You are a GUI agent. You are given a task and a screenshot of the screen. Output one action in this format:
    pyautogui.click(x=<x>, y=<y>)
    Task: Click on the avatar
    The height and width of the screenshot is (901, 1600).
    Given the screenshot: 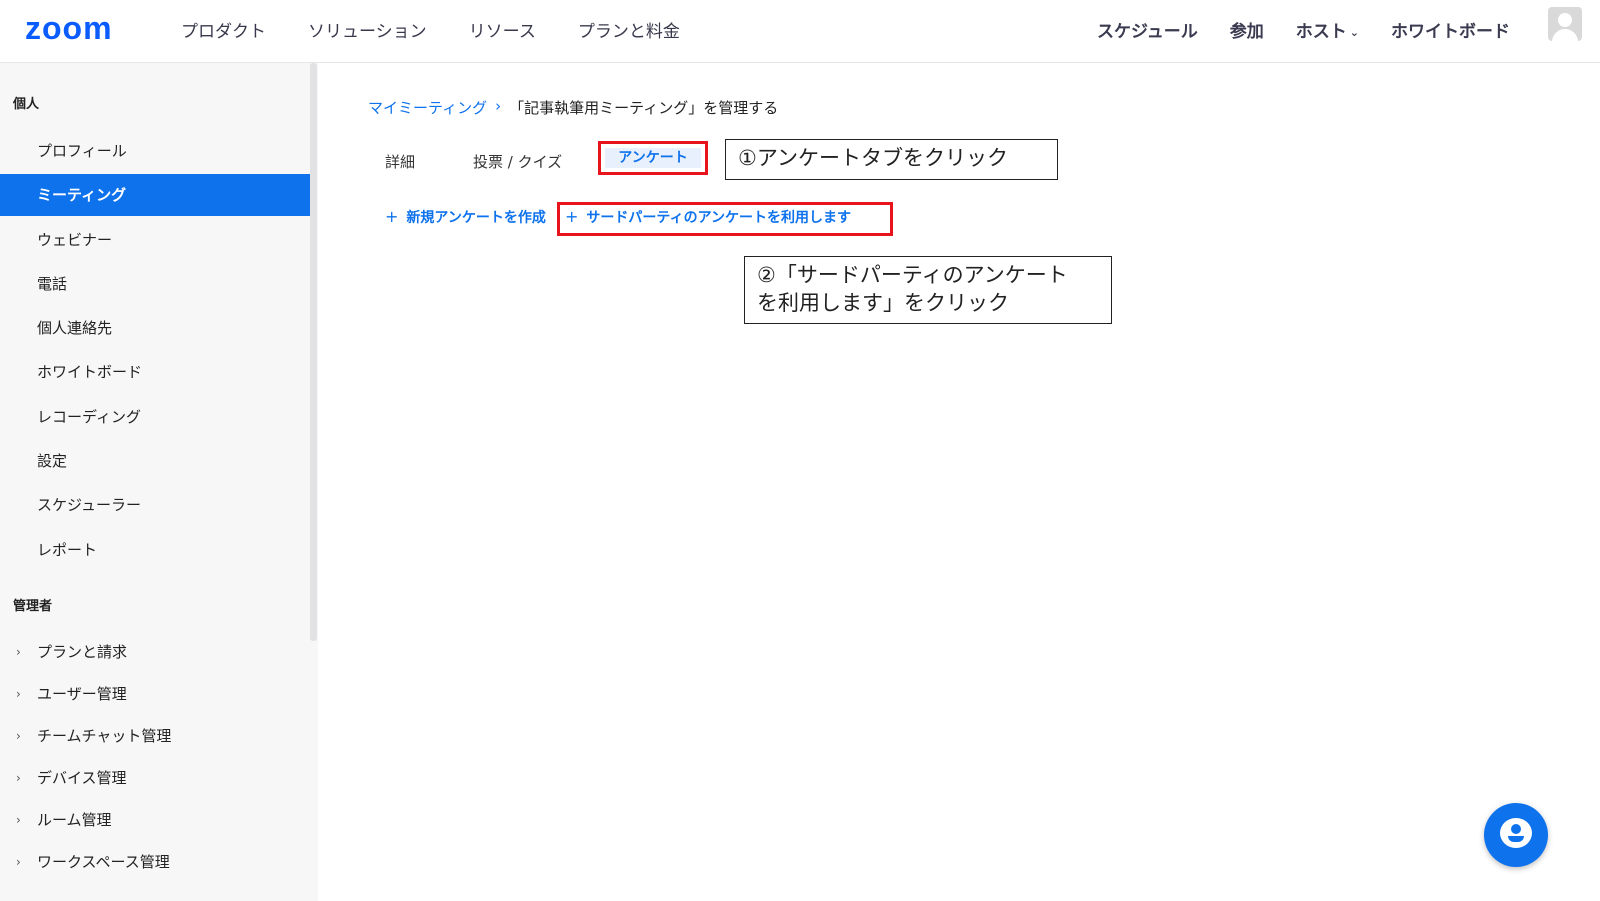 What is the action you would take?
    pyautogui.click(x=1565, y=24)
    